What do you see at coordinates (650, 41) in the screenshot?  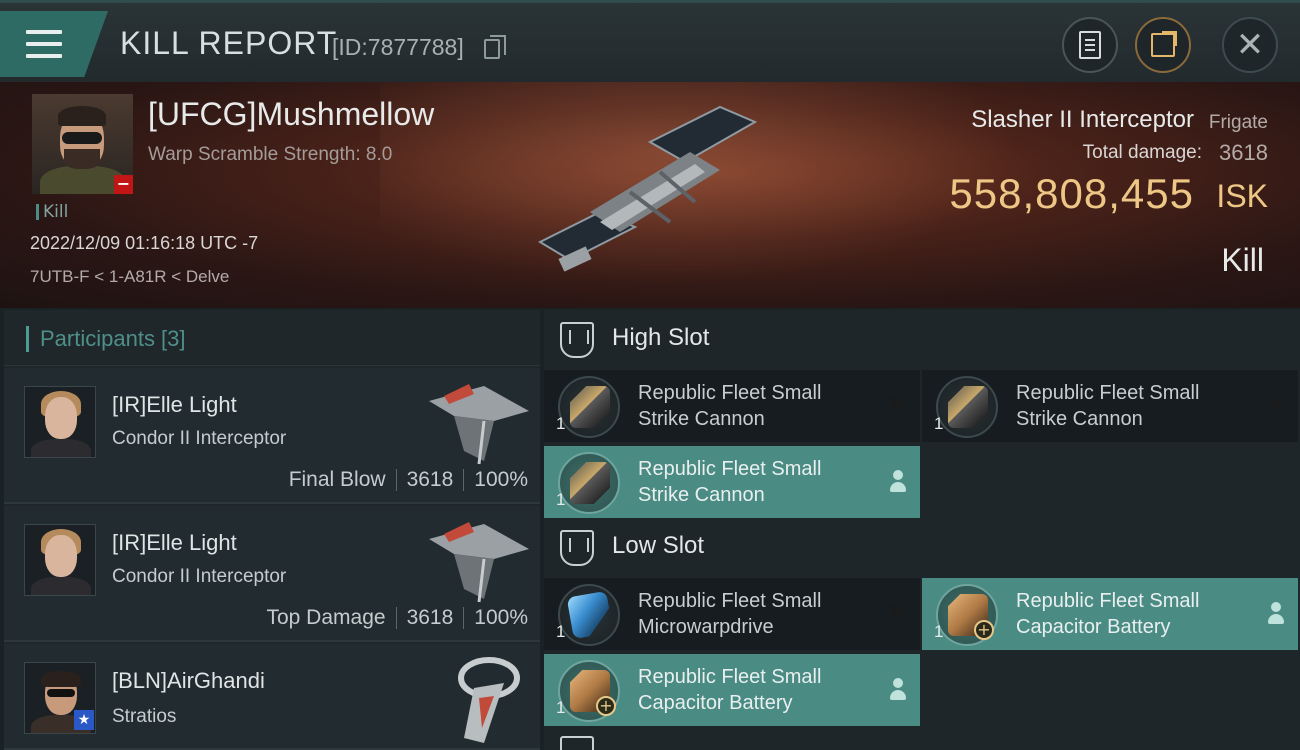 I see `top-bar: KILL REPORT [ID:7877788] ✕` at bounding box center [650, 41].